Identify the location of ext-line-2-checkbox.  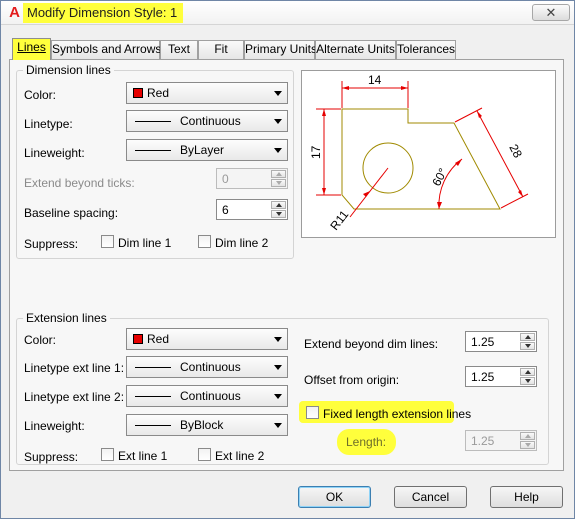
(204, 454).